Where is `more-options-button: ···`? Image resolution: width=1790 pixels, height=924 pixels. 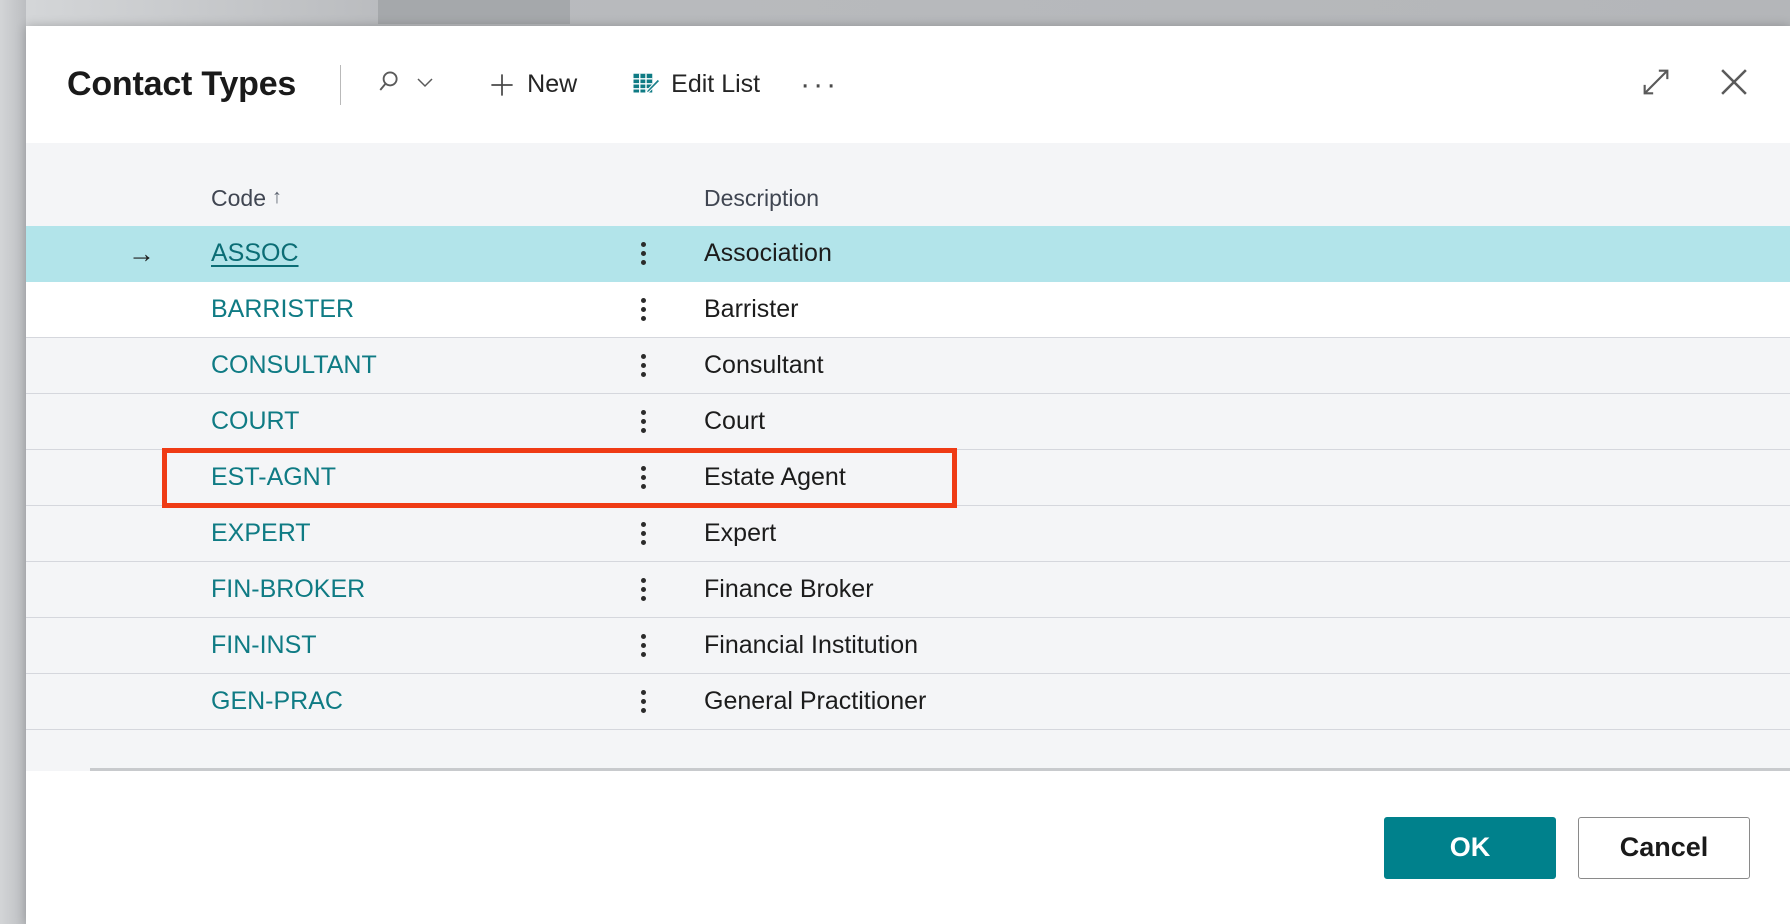 more-options-button: ··· is located at coordinates (819, 85).